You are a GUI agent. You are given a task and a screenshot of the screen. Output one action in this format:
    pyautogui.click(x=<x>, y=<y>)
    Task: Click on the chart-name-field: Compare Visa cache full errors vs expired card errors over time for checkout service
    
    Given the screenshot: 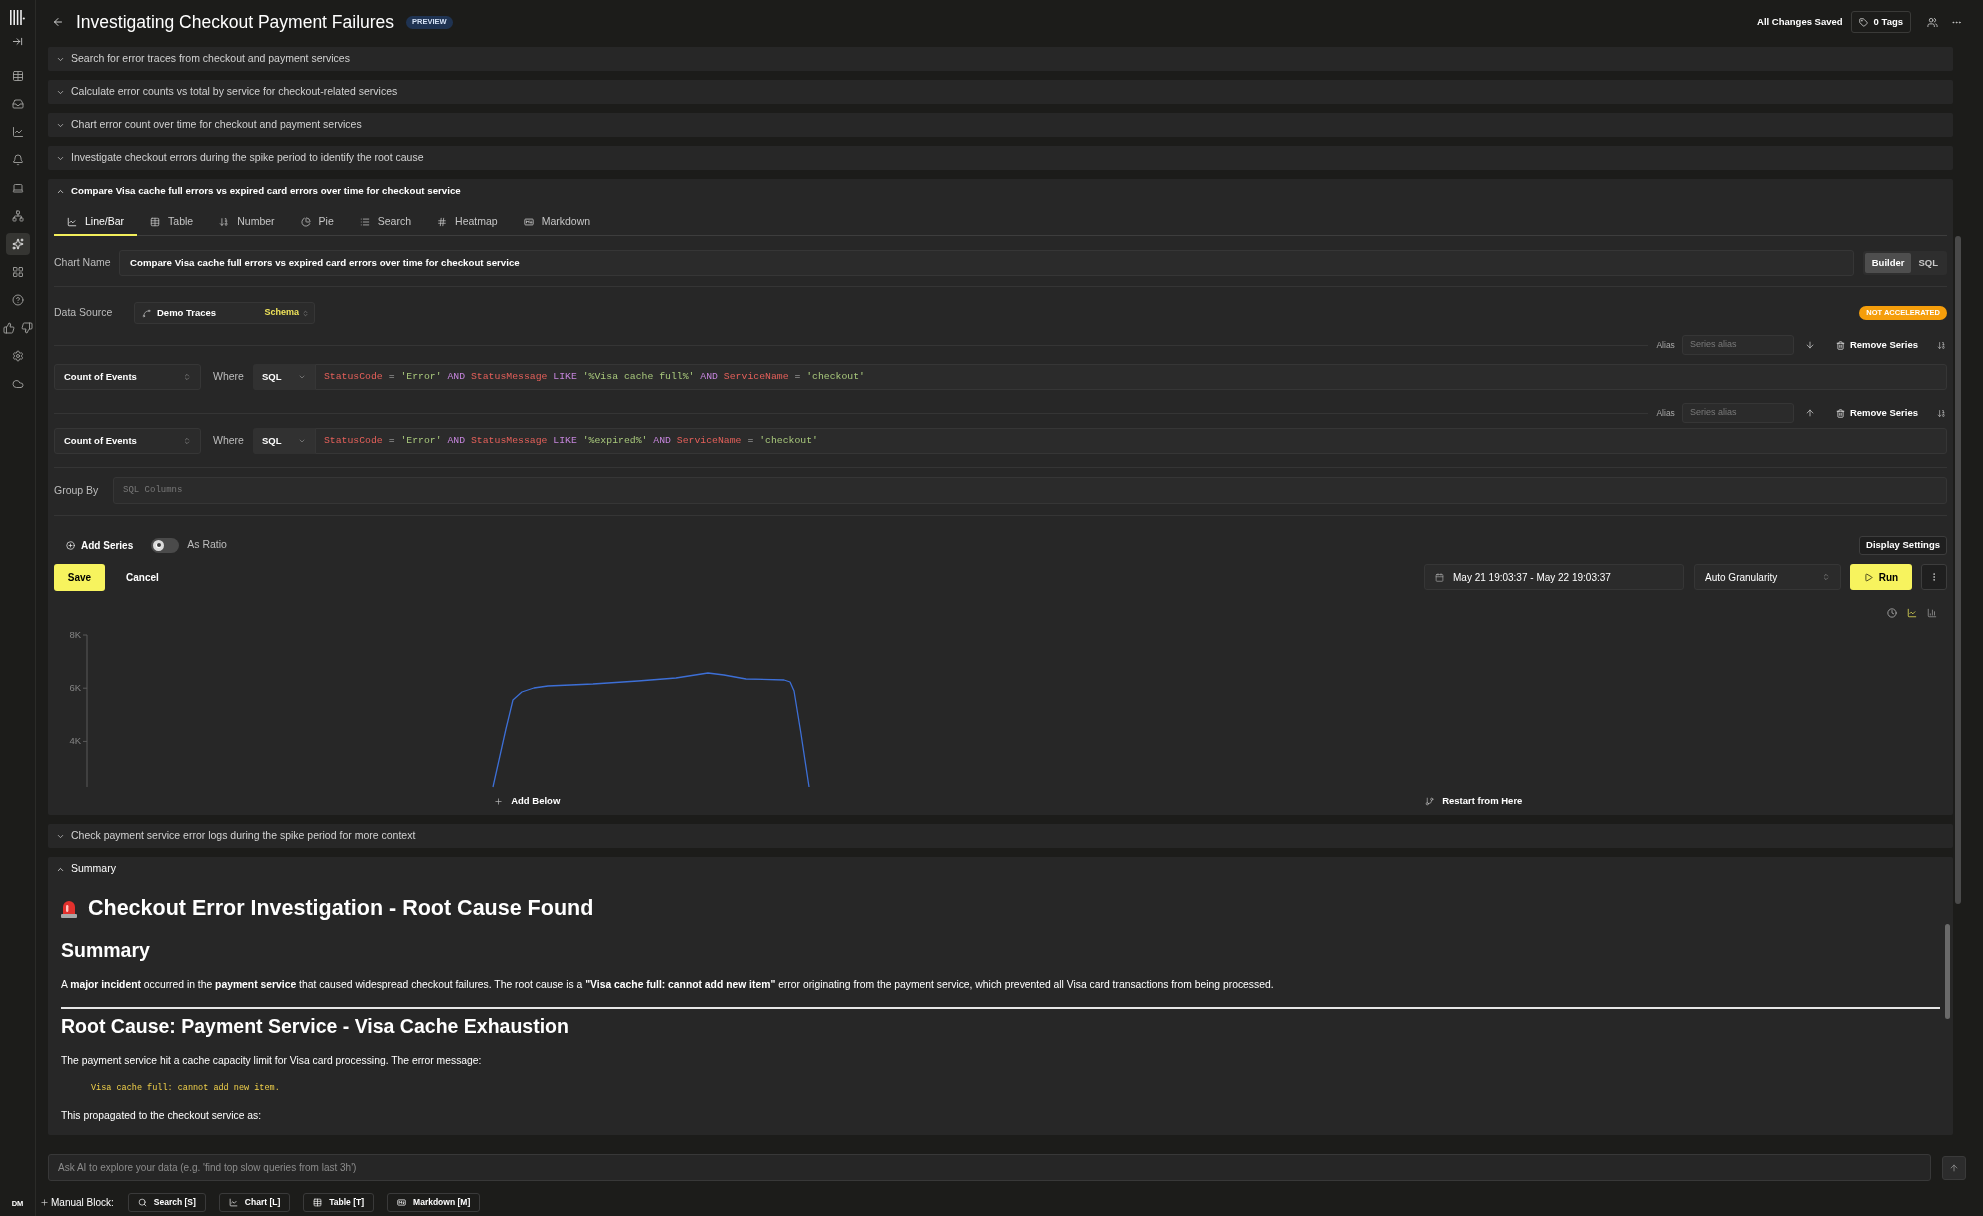 What is the action you would take?
    pyautogui.click(x=986, y=263)
    